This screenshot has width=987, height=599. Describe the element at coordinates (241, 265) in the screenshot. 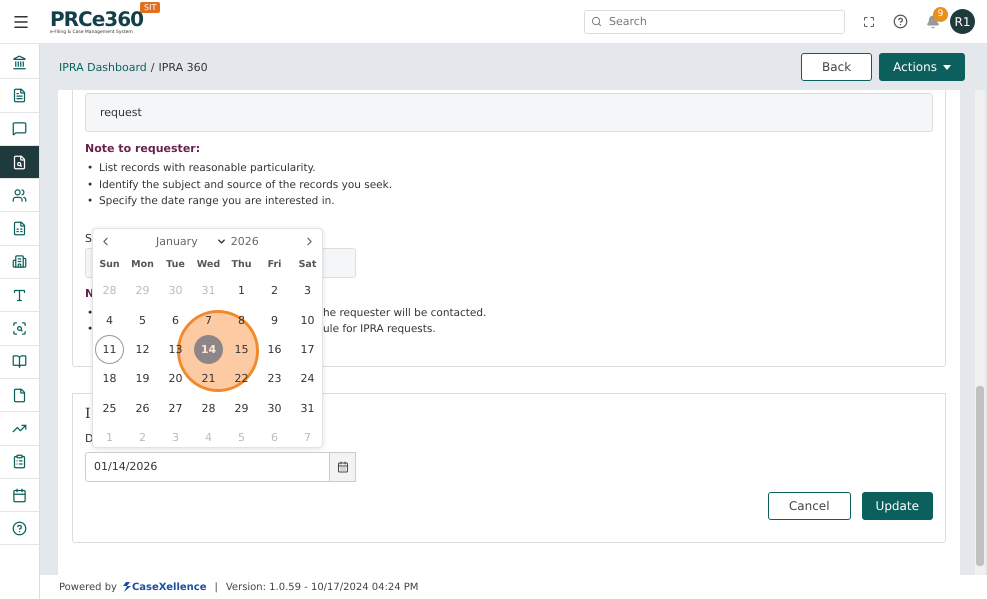

I see `weekday-label: Thu` at that location.